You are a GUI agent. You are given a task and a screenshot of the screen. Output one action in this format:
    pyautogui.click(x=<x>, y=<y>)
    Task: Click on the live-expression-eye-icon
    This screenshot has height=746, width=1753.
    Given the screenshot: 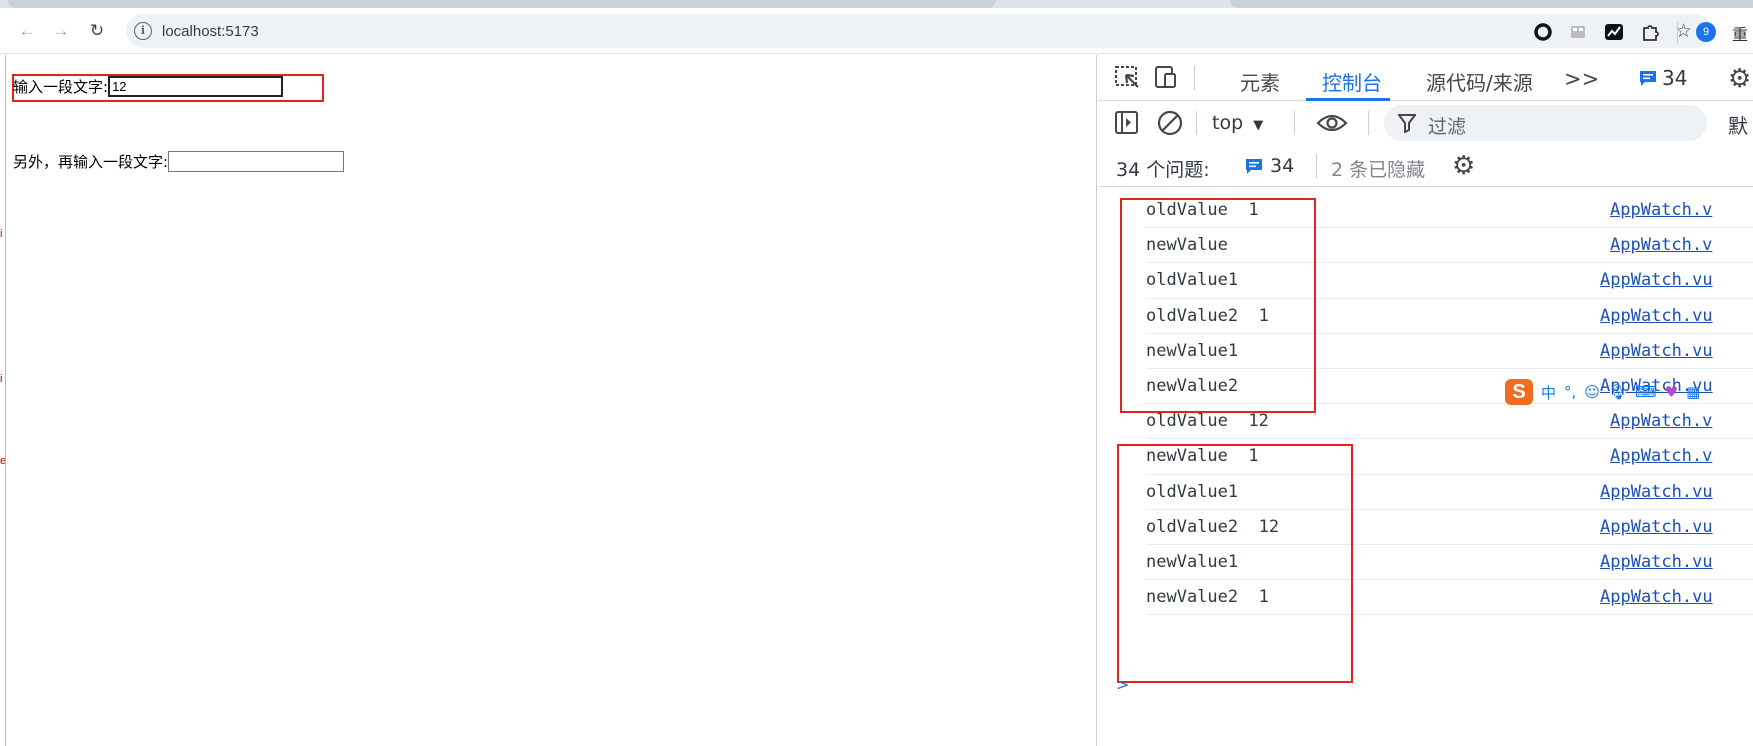 What is the action you would take?
    pyautogui.click(x=1332, y=125)
    